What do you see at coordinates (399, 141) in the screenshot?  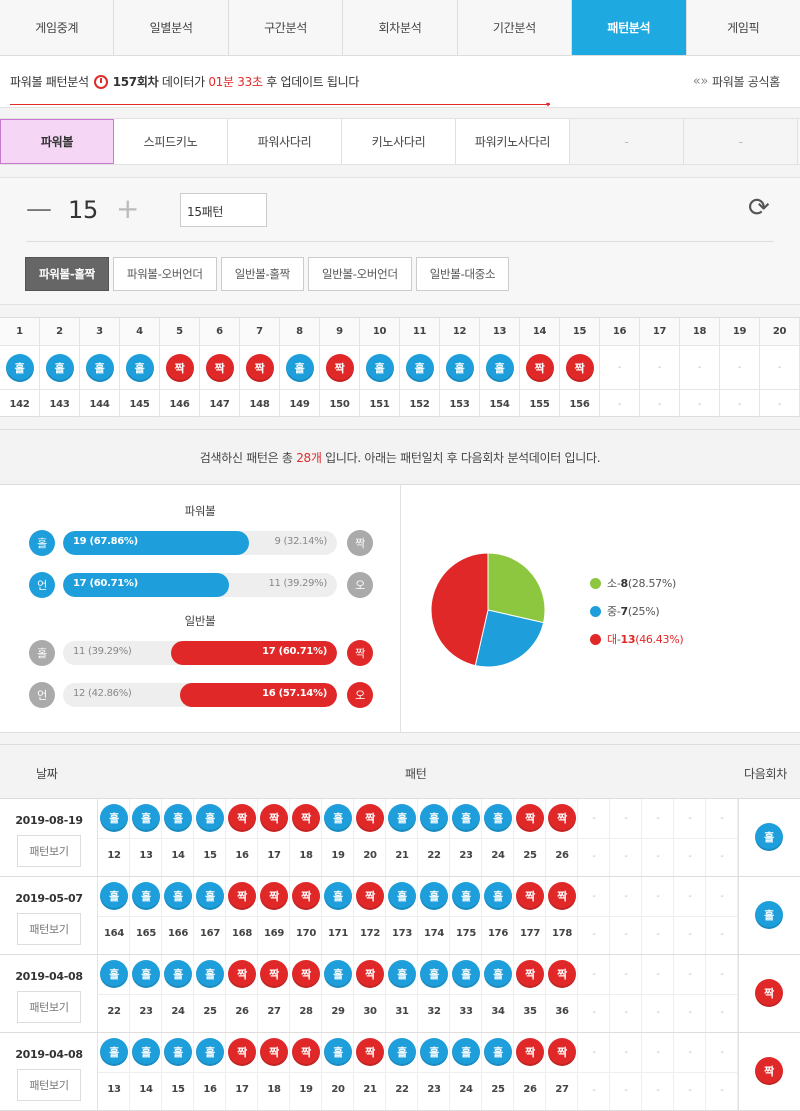 I see `game-tab-3: 키노사다리` at bounding box center [399, 141].